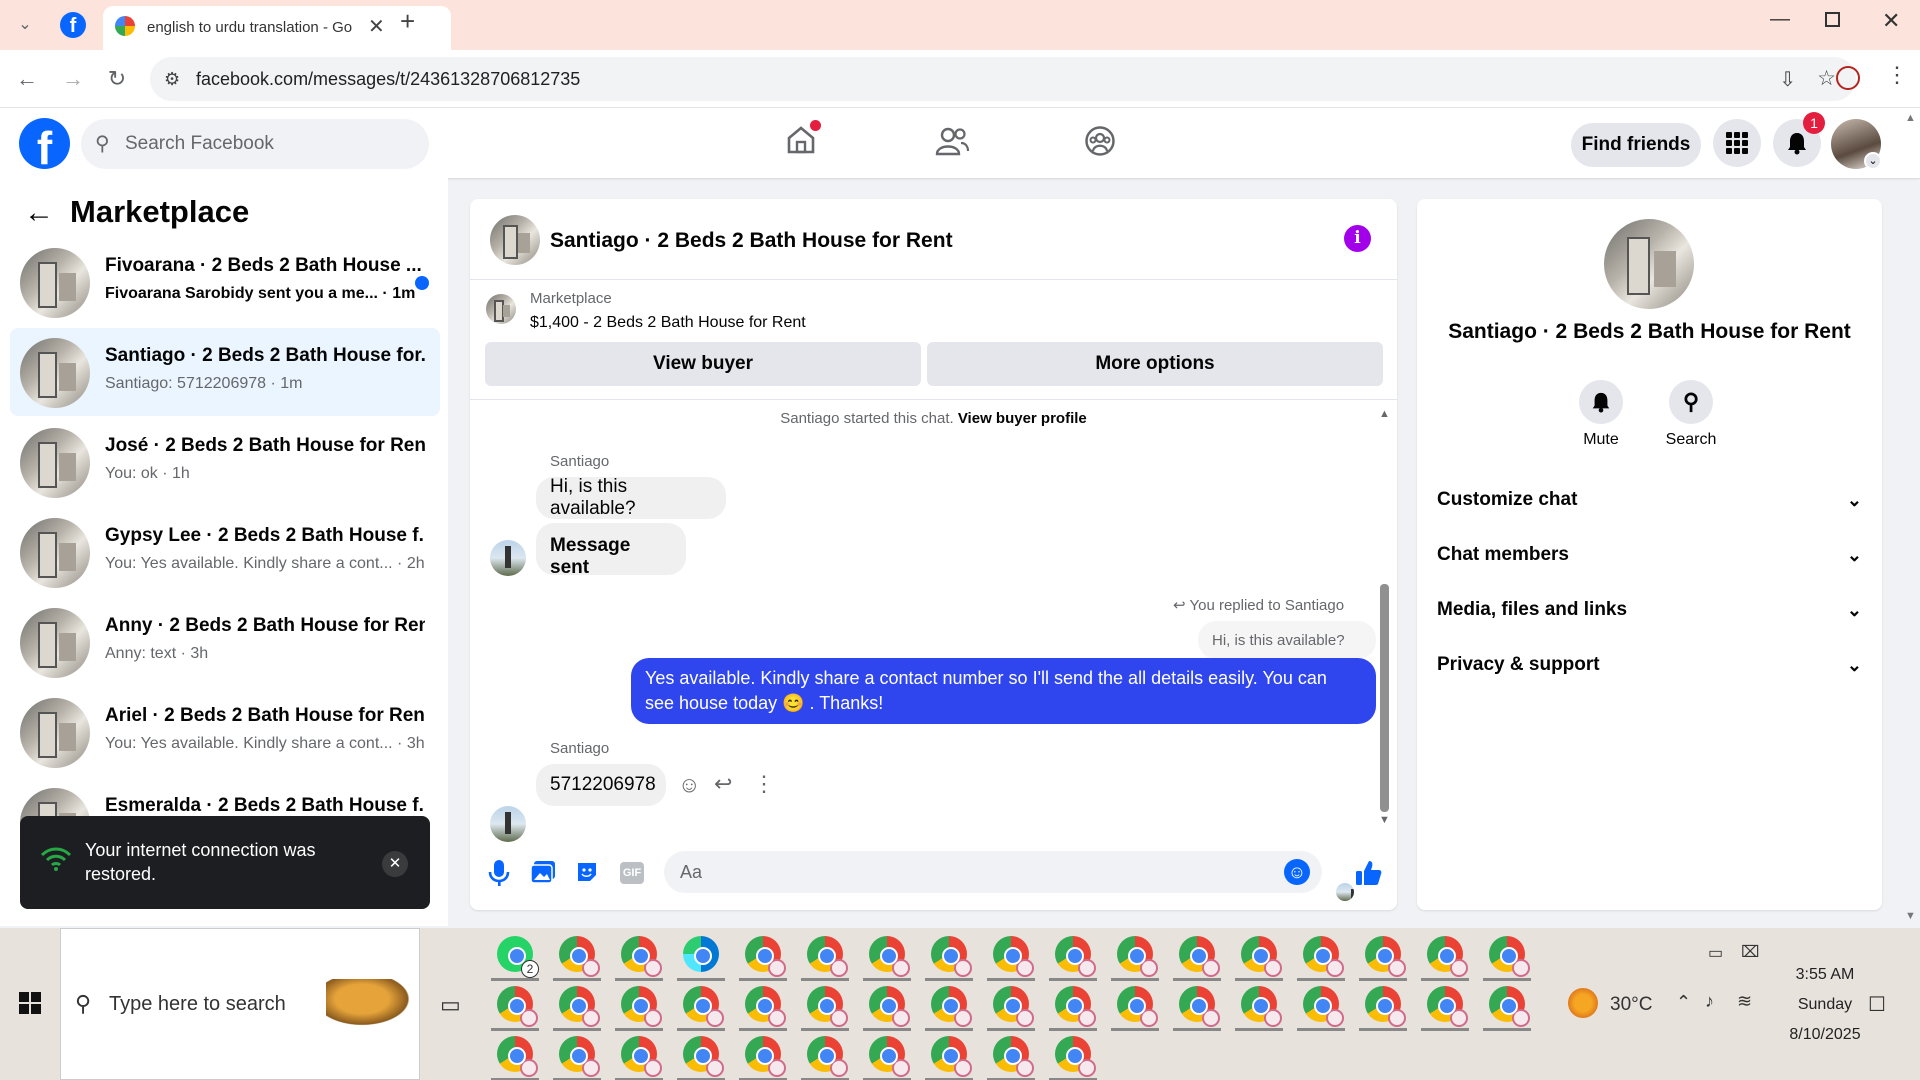 This screenshot has width=1920, height=1080. I want to click on back-arrow-icon: ←, so click(39, 213).